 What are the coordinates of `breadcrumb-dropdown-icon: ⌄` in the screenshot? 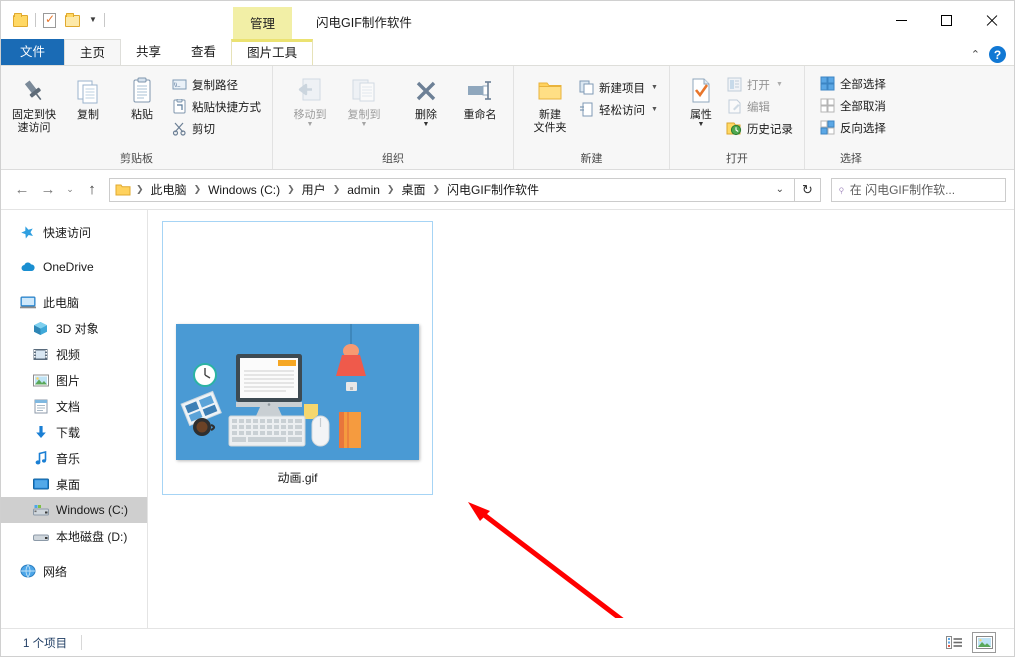 It's located at (780, 189).